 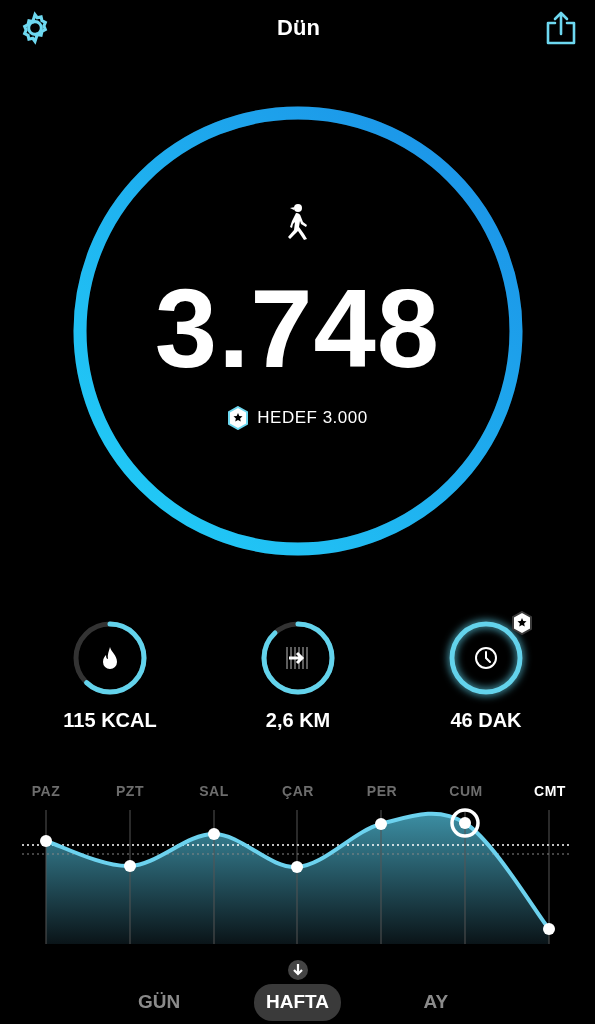 I want to click on screen-title: Dün, so click(x=298, y=28).